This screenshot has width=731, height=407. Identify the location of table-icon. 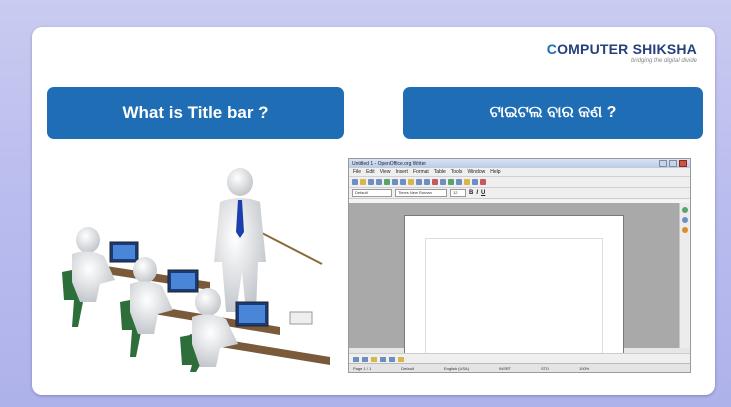
(435, 182).